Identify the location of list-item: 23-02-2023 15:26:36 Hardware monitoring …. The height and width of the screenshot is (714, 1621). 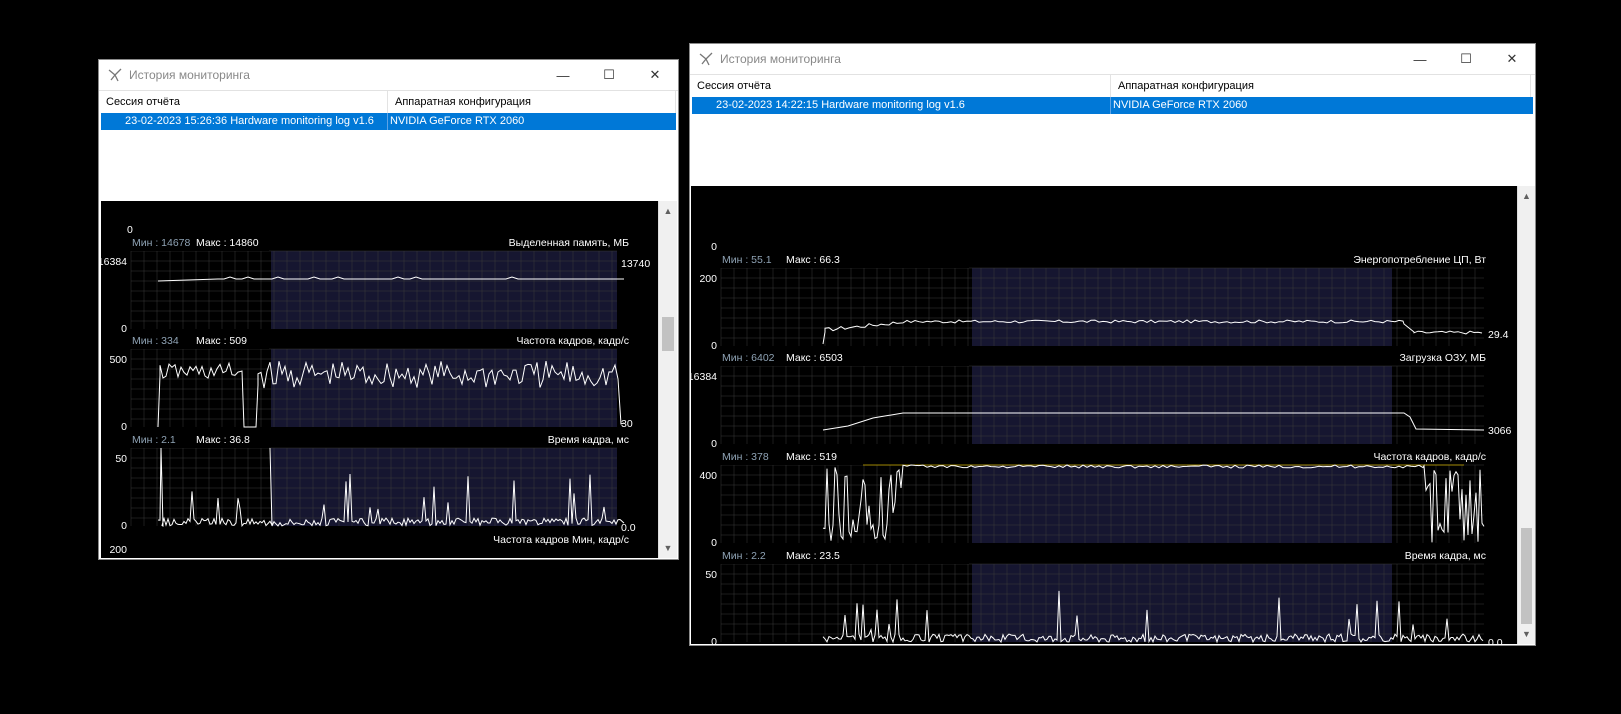
(388, 121).